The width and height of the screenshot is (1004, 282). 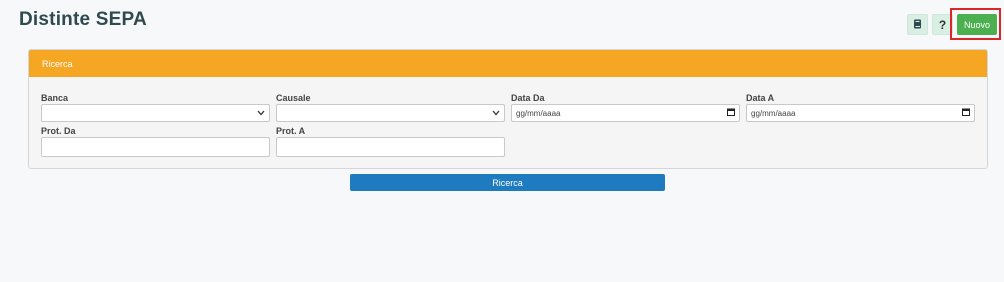 What do you see at coordinates (538, 113) in the screenshot?
I see `data-da-placeholder: gg/mm/aaaa` at bounding box center [538, 113].